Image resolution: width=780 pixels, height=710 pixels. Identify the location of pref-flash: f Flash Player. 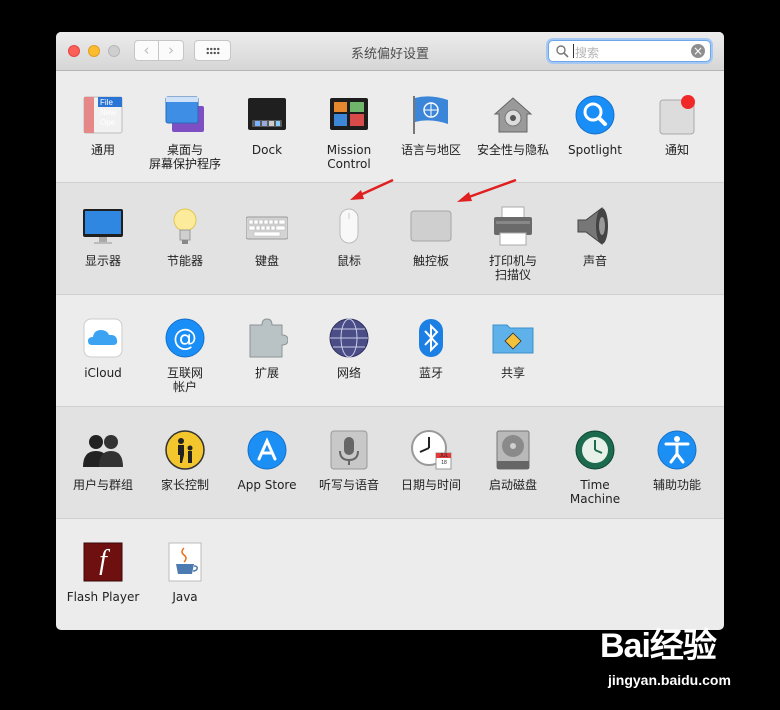
(103, 572).